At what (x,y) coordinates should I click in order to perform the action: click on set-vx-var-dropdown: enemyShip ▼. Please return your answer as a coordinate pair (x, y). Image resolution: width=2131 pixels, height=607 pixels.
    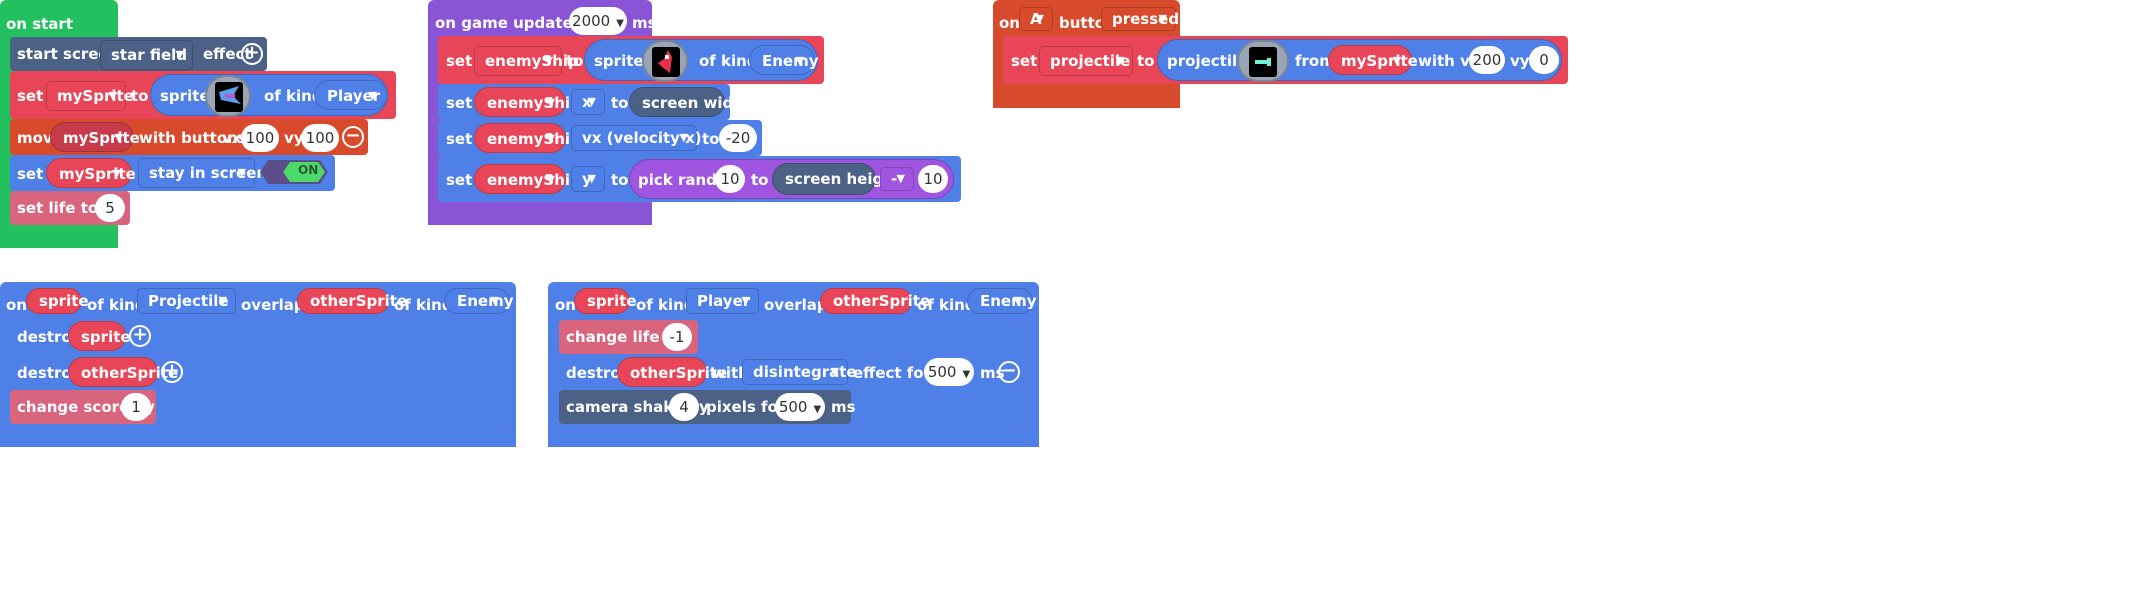
    Looking at the image, I should click on (527, 138).